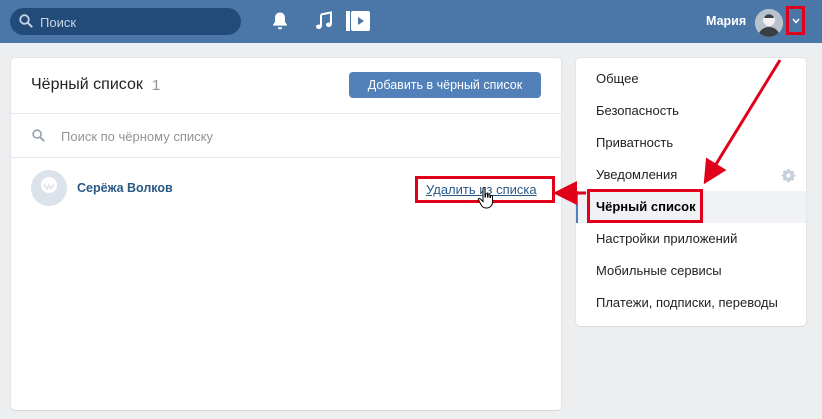 Image resolution: width=822 pixels, height=419 pixels. I want to click on gear-icon, so click(788, 175).